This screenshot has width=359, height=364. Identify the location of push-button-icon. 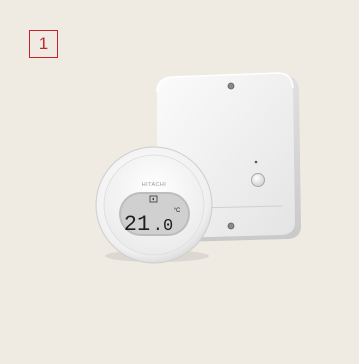
(258, 180).